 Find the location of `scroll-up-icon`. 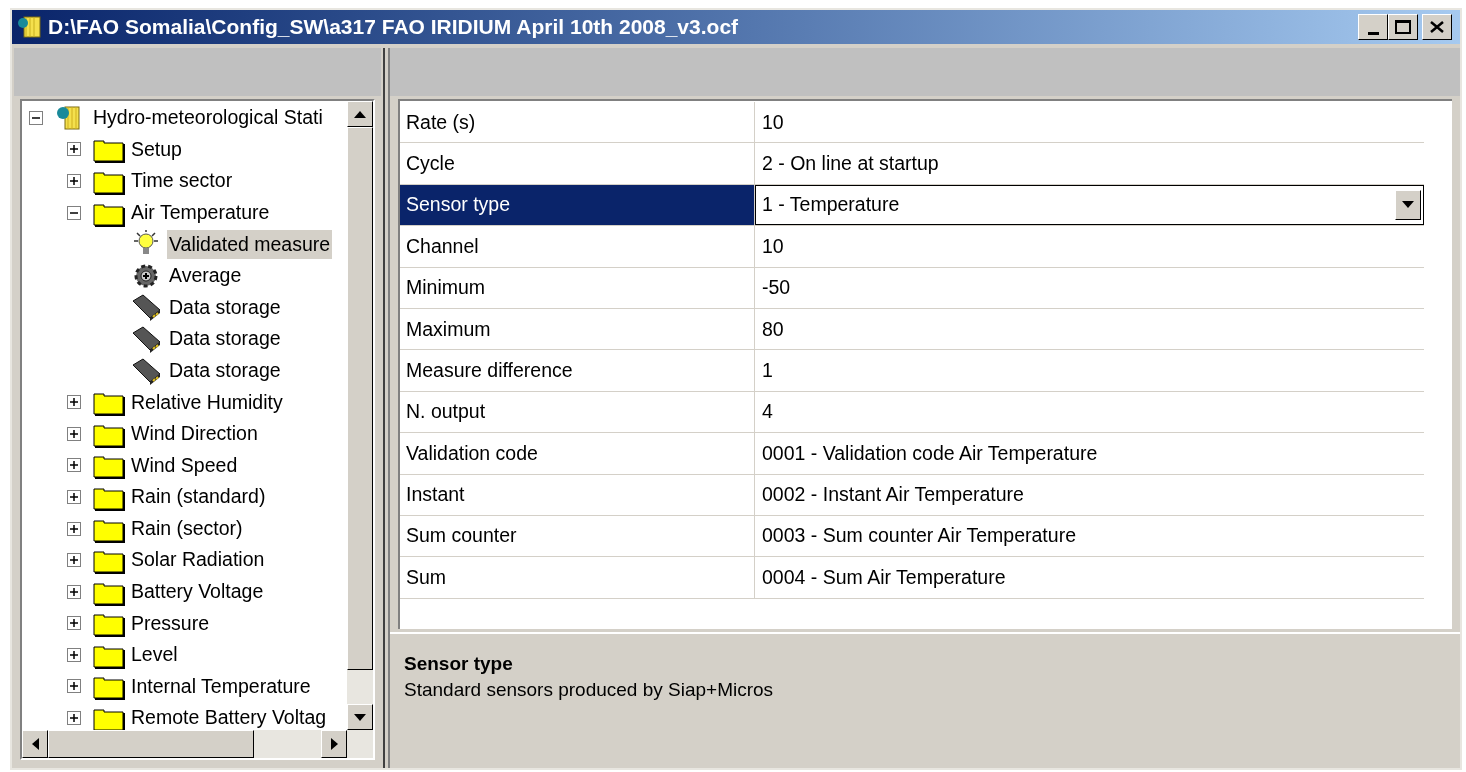

scroll-up-icon is located at coordinates (360, 114).